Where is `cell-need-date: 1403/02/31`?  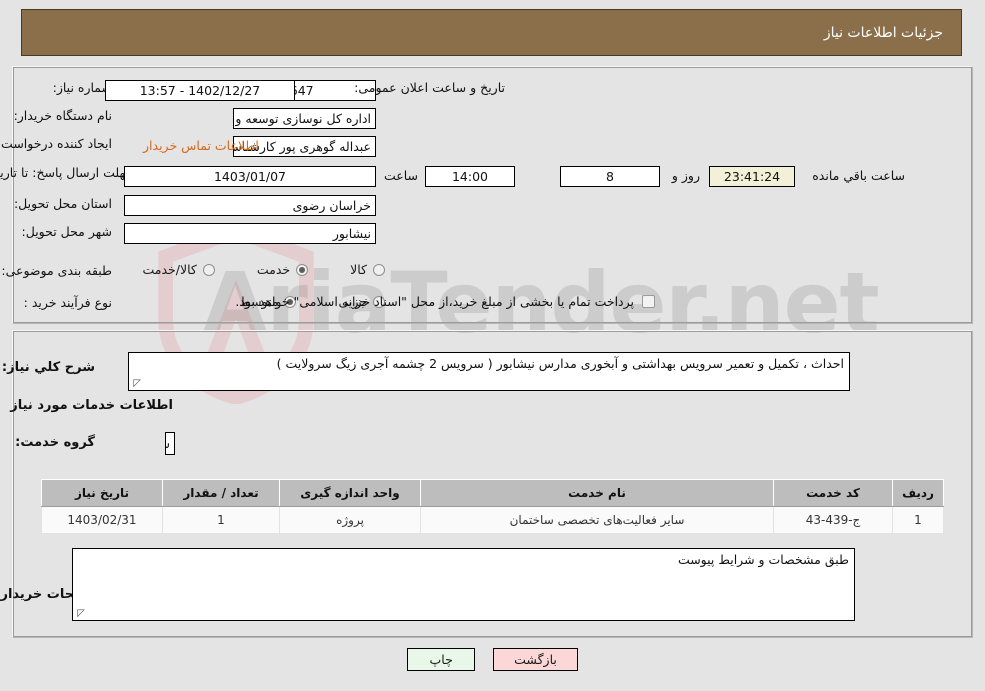
cell-need-date: 1403/02/31 is located at coordinates (102, 520).